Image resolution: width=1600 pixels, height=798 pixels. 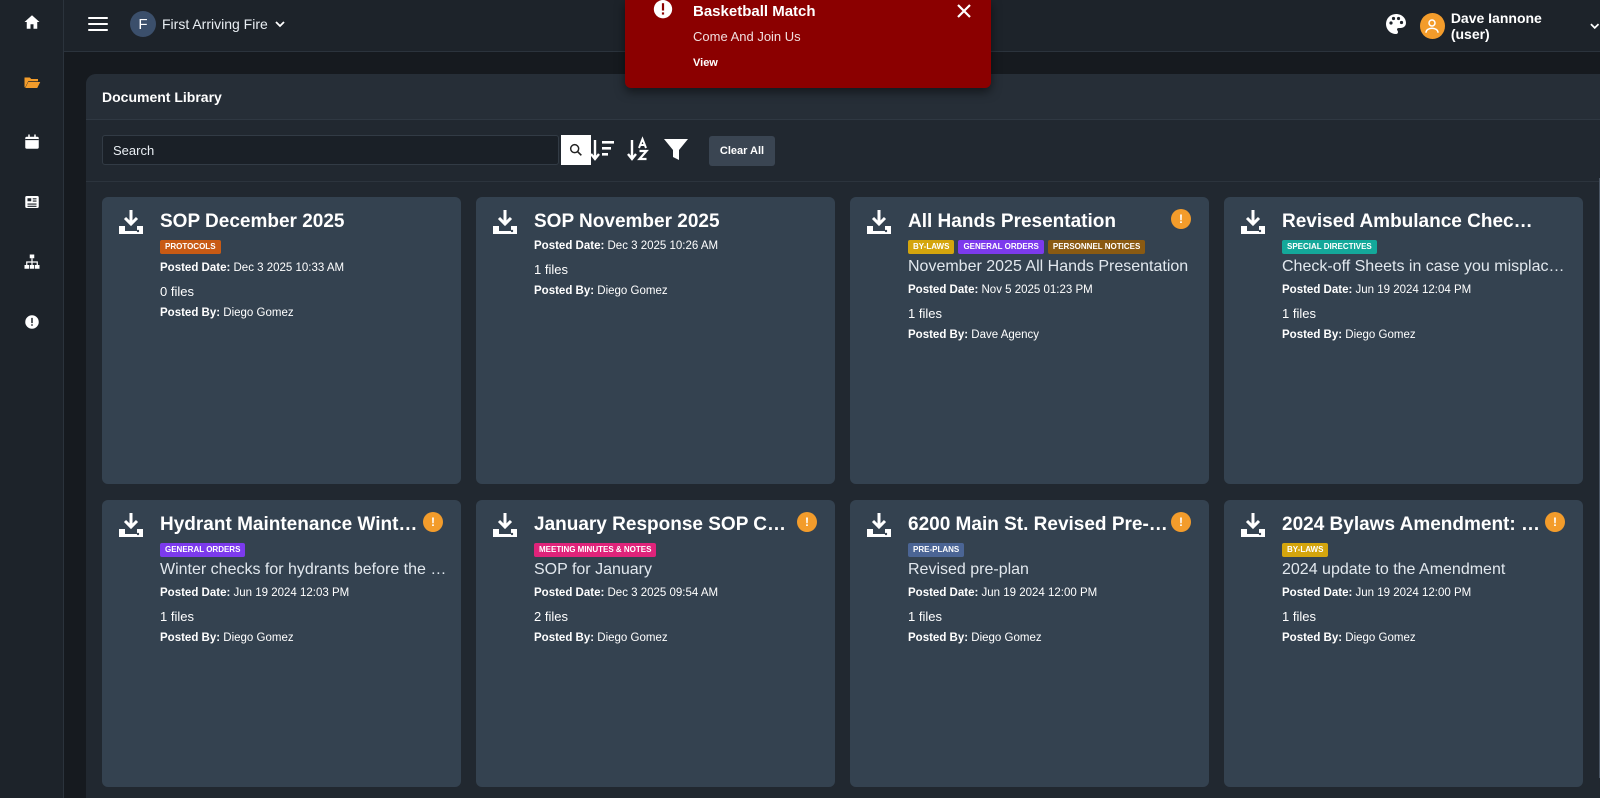 What do you see at coordinates (1005, 335) in the screenshot?
I see `posted-by-value: Dave Agency` at bounding box center [1005, 335].